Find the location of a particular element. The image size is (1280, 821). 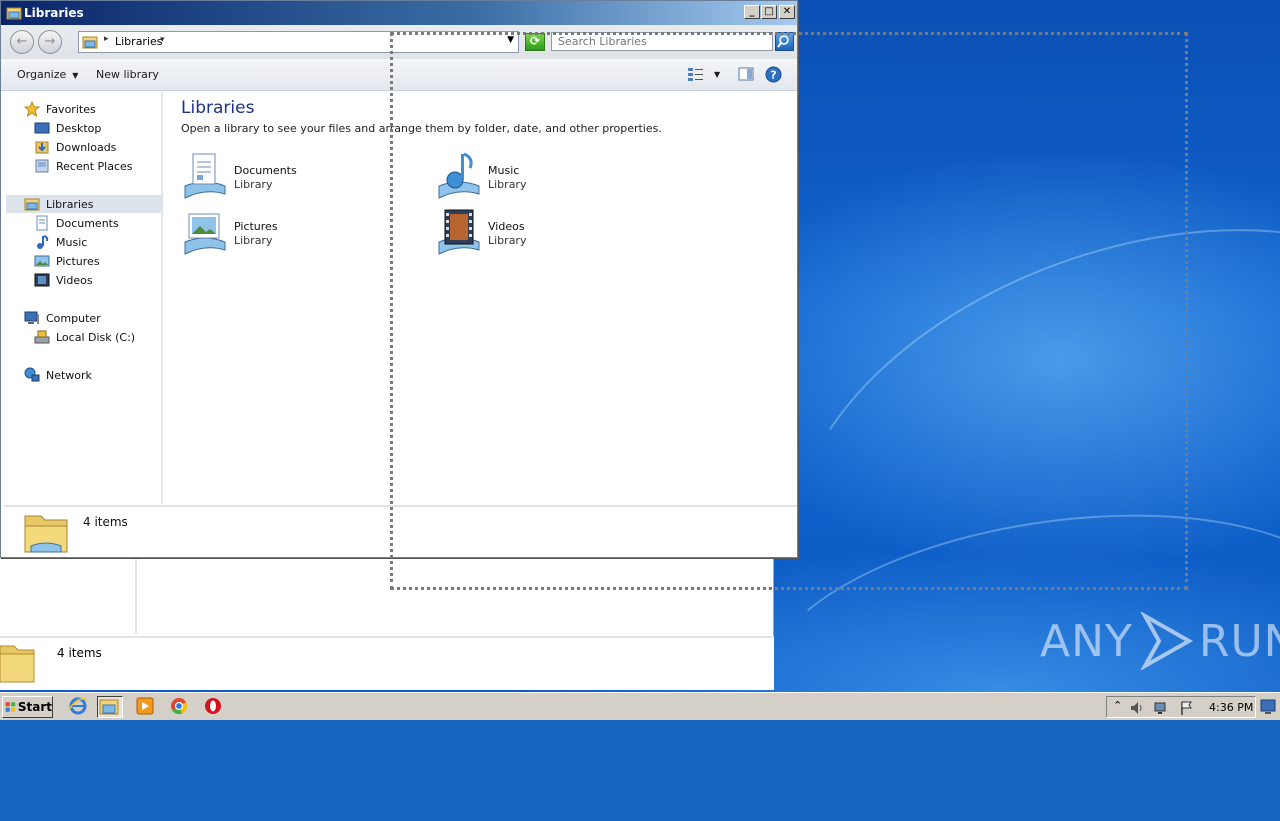

background-nav-pane is located at coordinates (68, 596).